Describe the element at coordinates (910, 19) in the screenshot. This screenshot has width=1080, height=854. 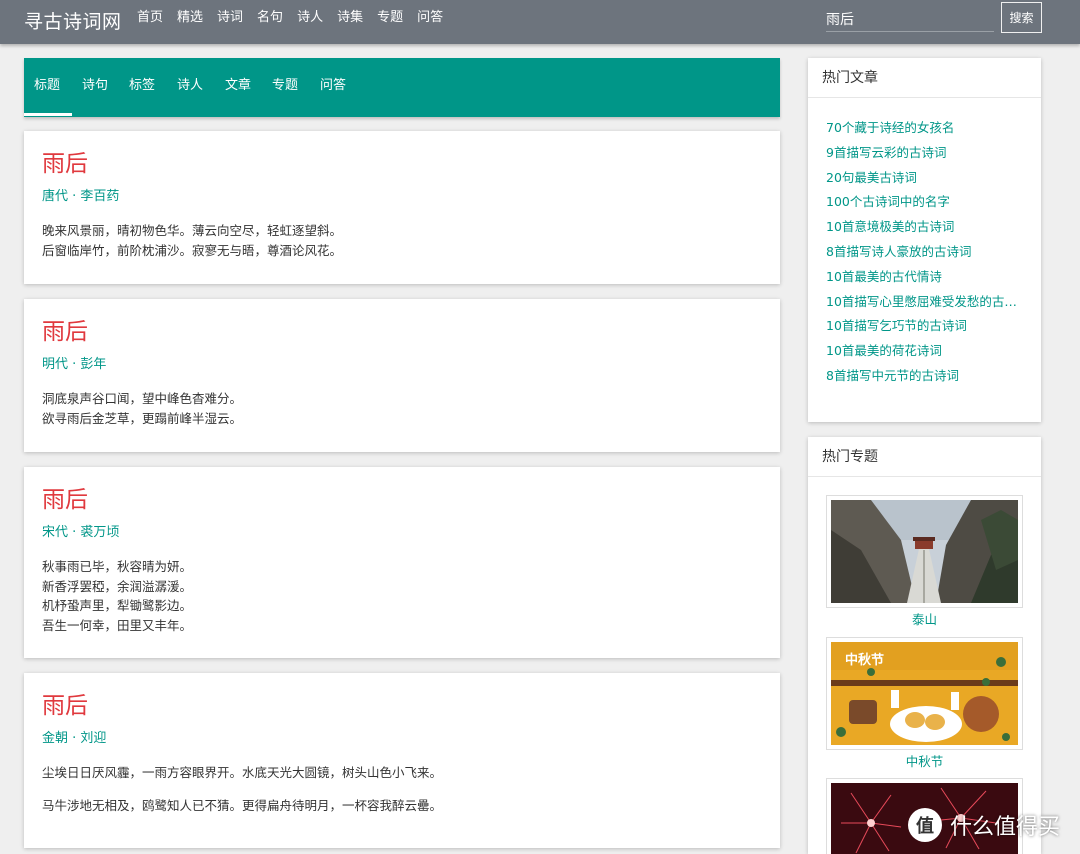
I see `search-input` at that location.